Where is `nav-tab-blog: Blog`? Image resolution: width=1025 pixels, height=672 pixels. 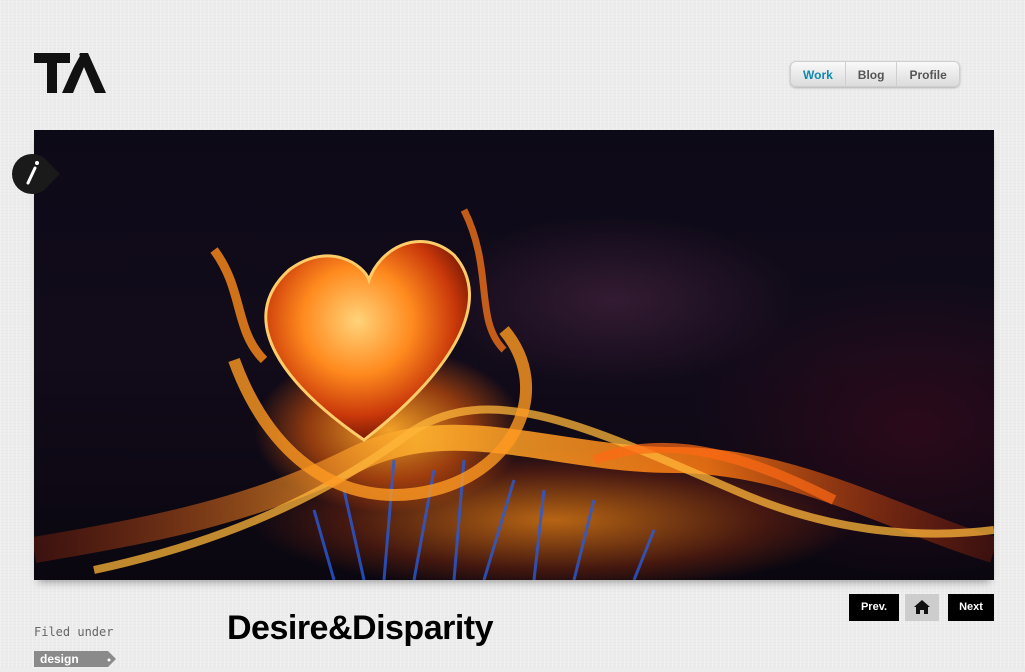 nav-tab-blog: Blog is located at coordinates (871, 74).